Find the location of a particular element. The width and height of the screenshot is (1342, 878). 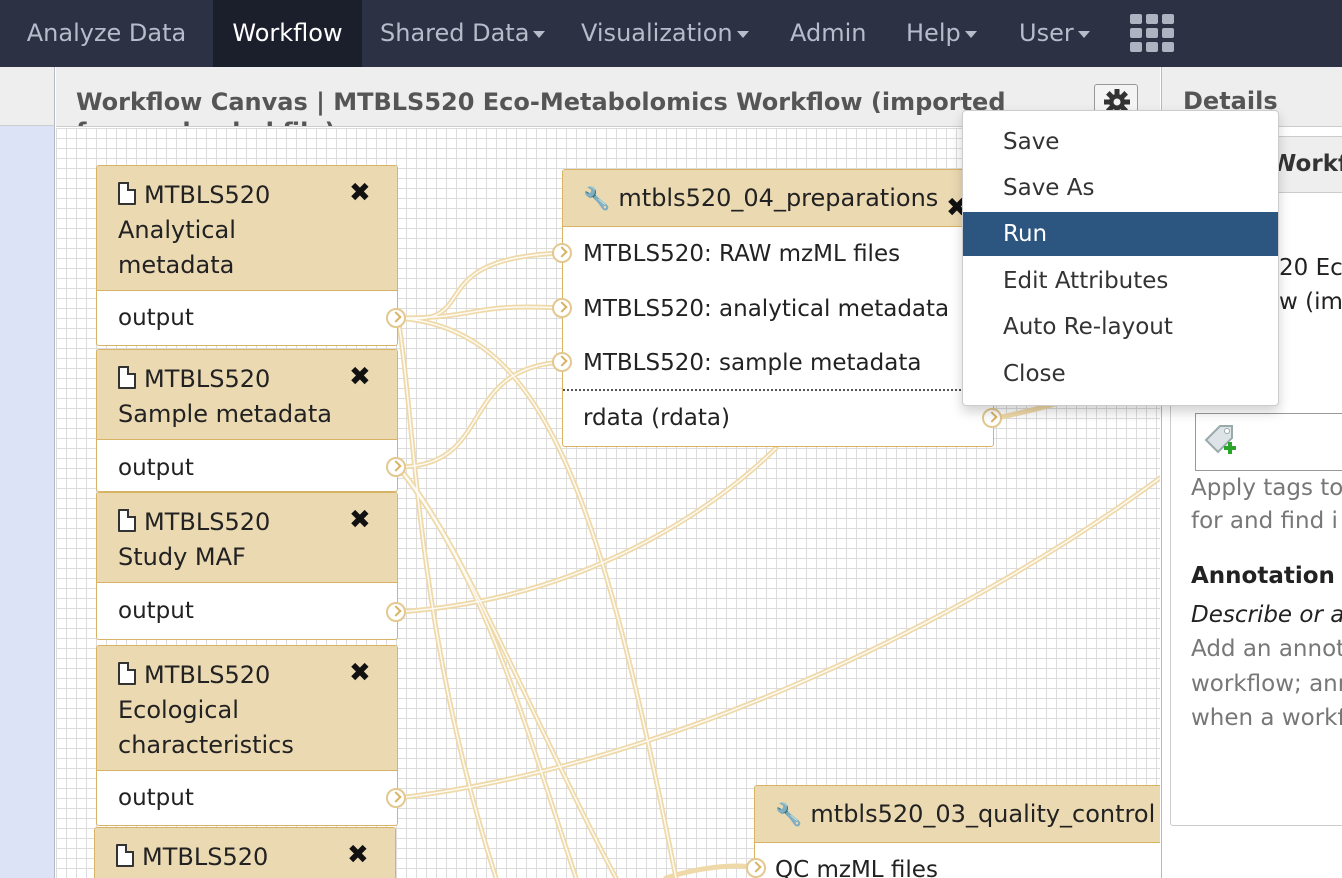

nav-label: Analyze Data is located at coordinates (106, 33).